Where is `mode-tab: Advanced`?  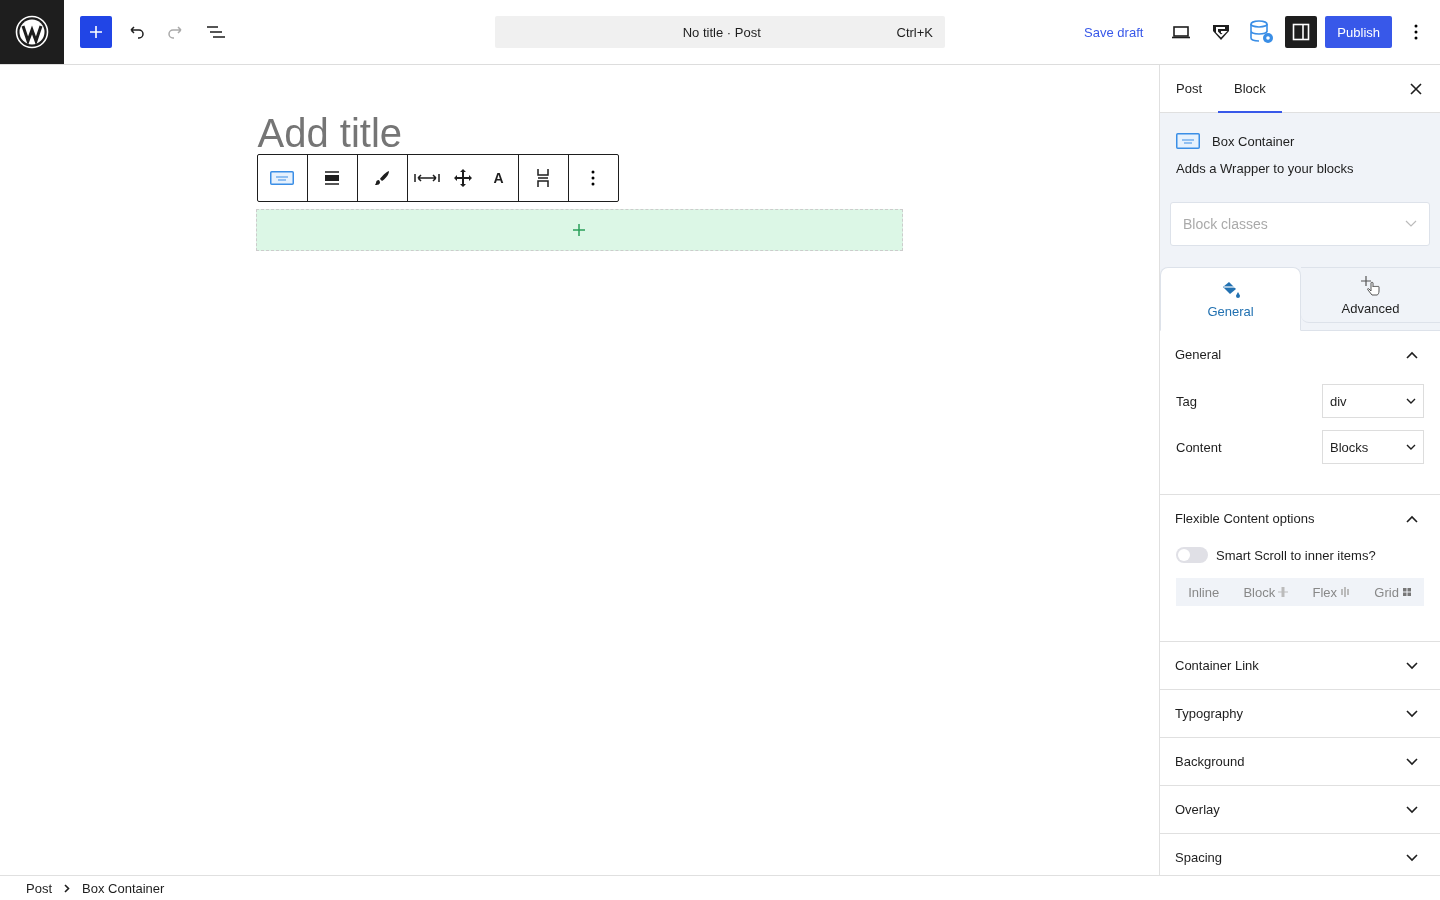
mode-tab: Advanced is located at coordinates (1370, 295).